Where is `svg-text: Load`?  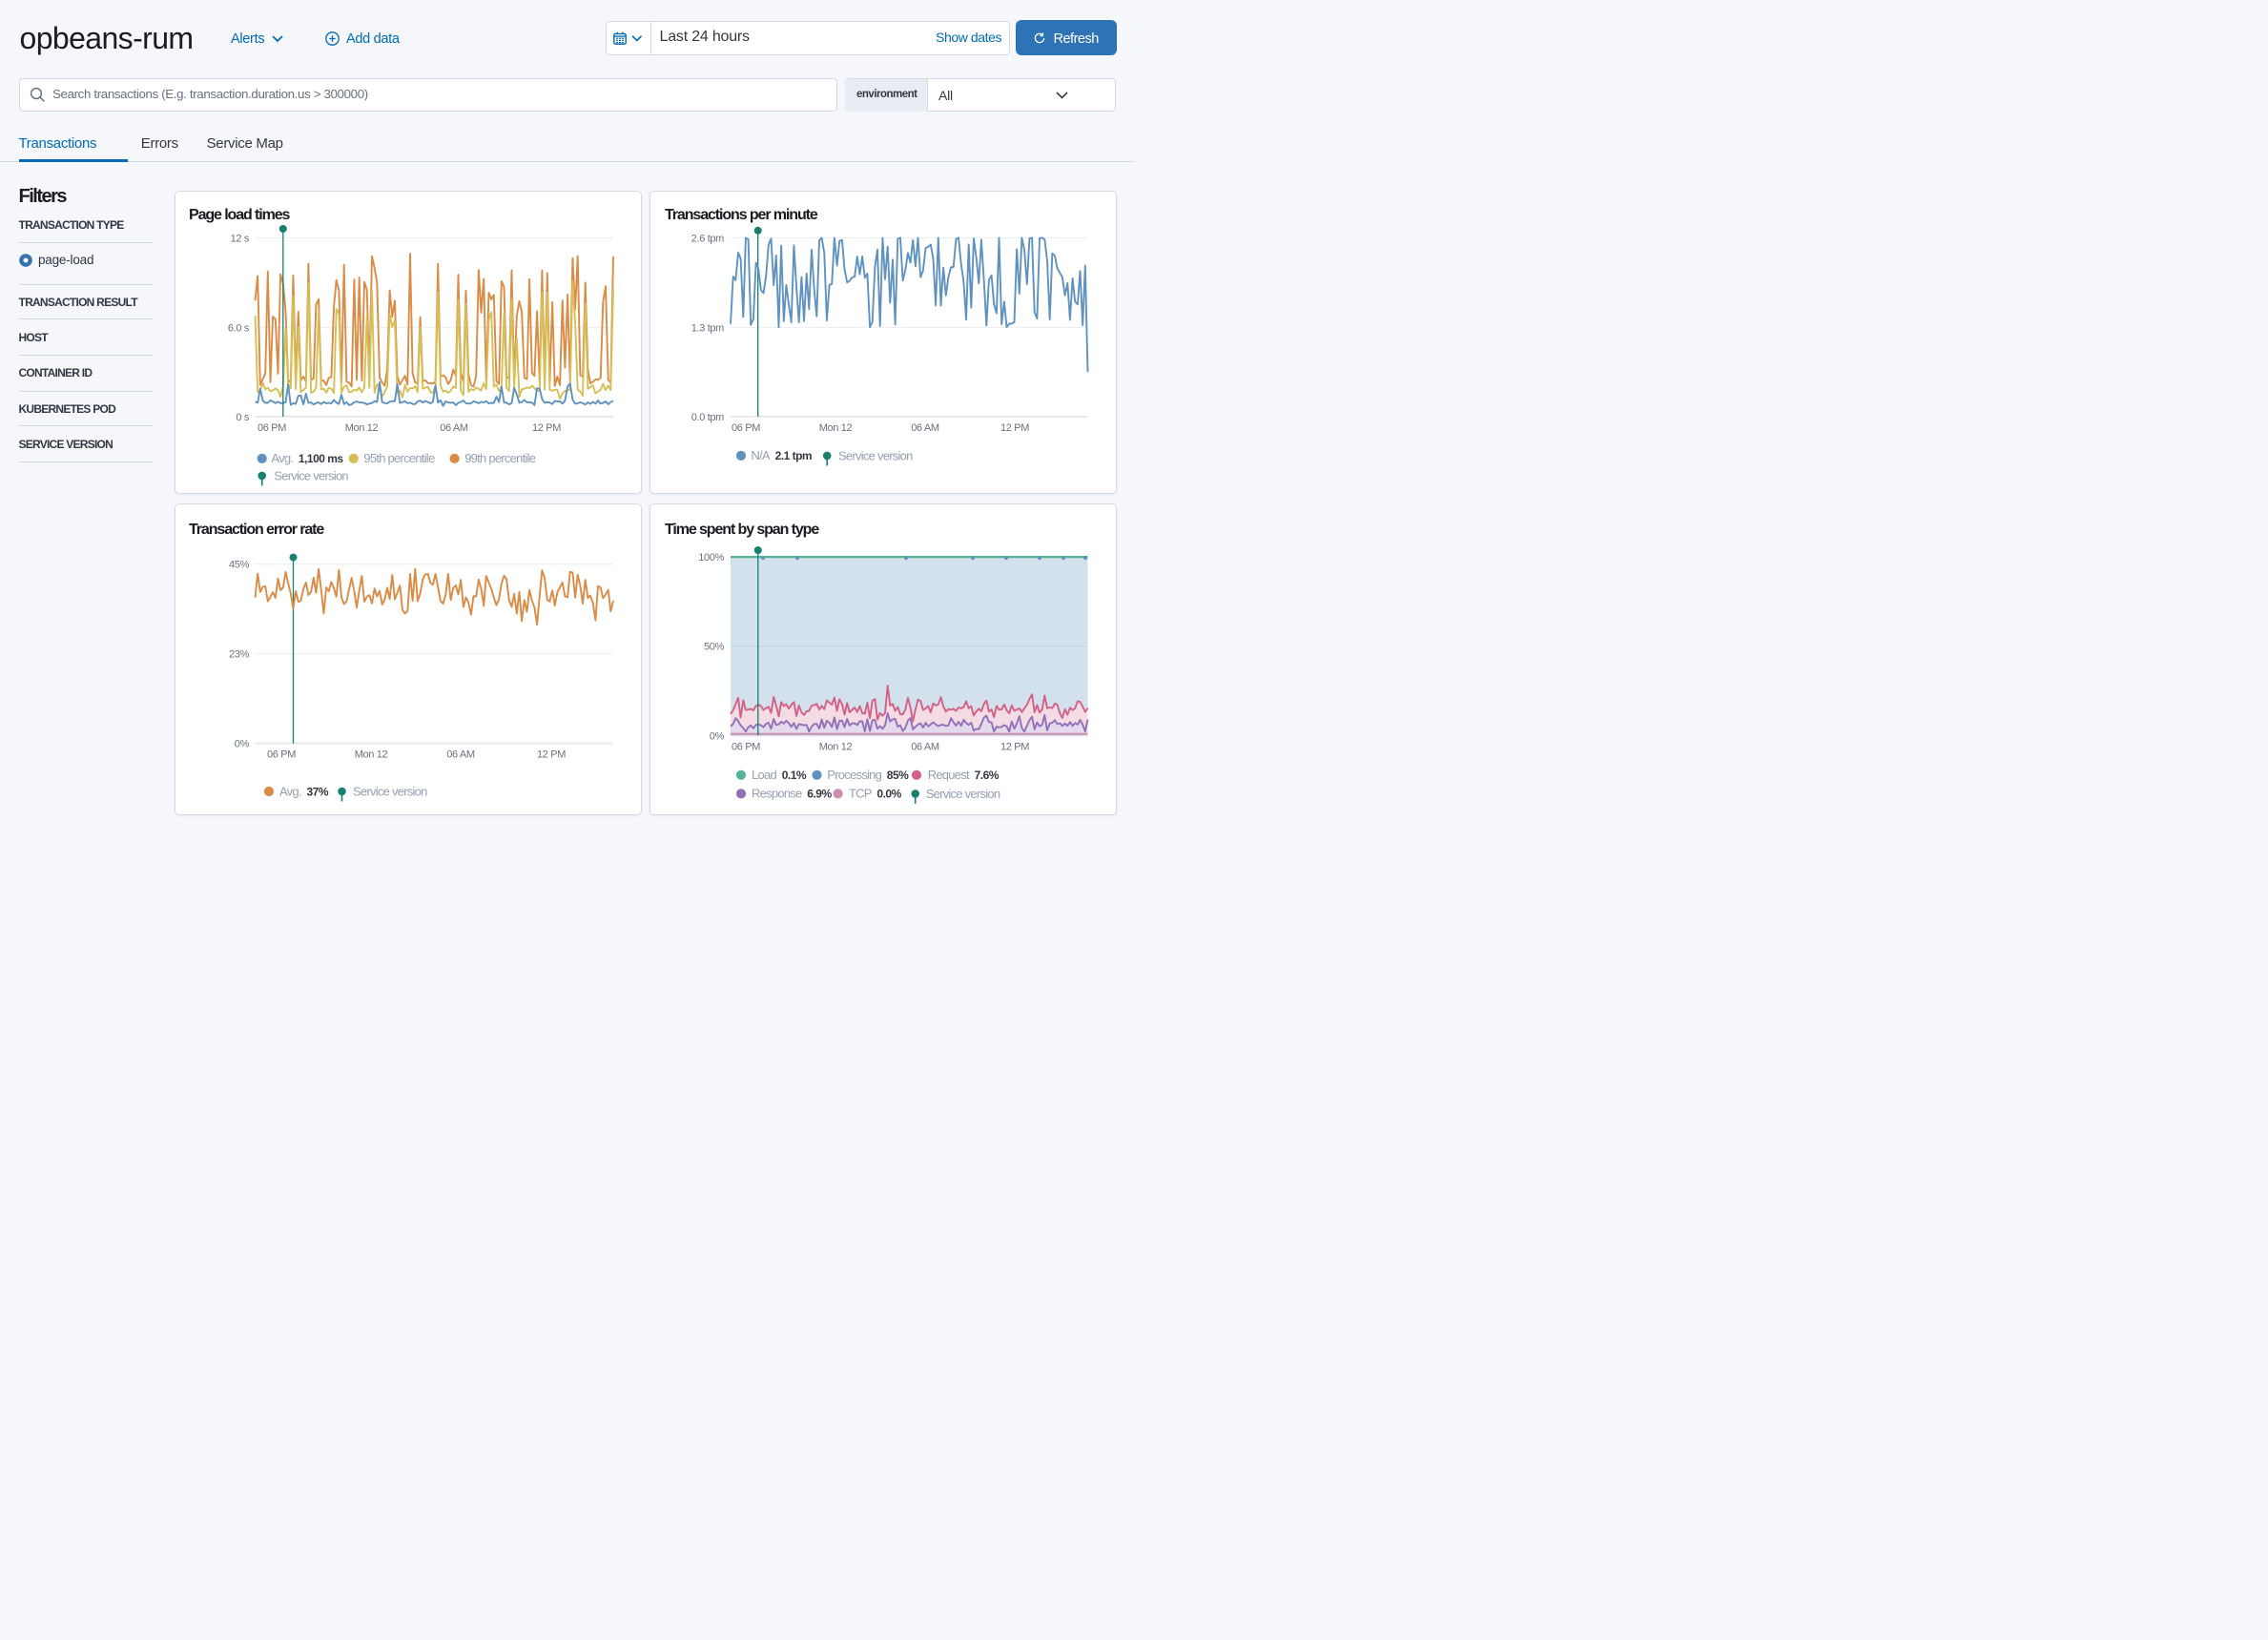 svg-text: Load is located at coordinates (764, 775).